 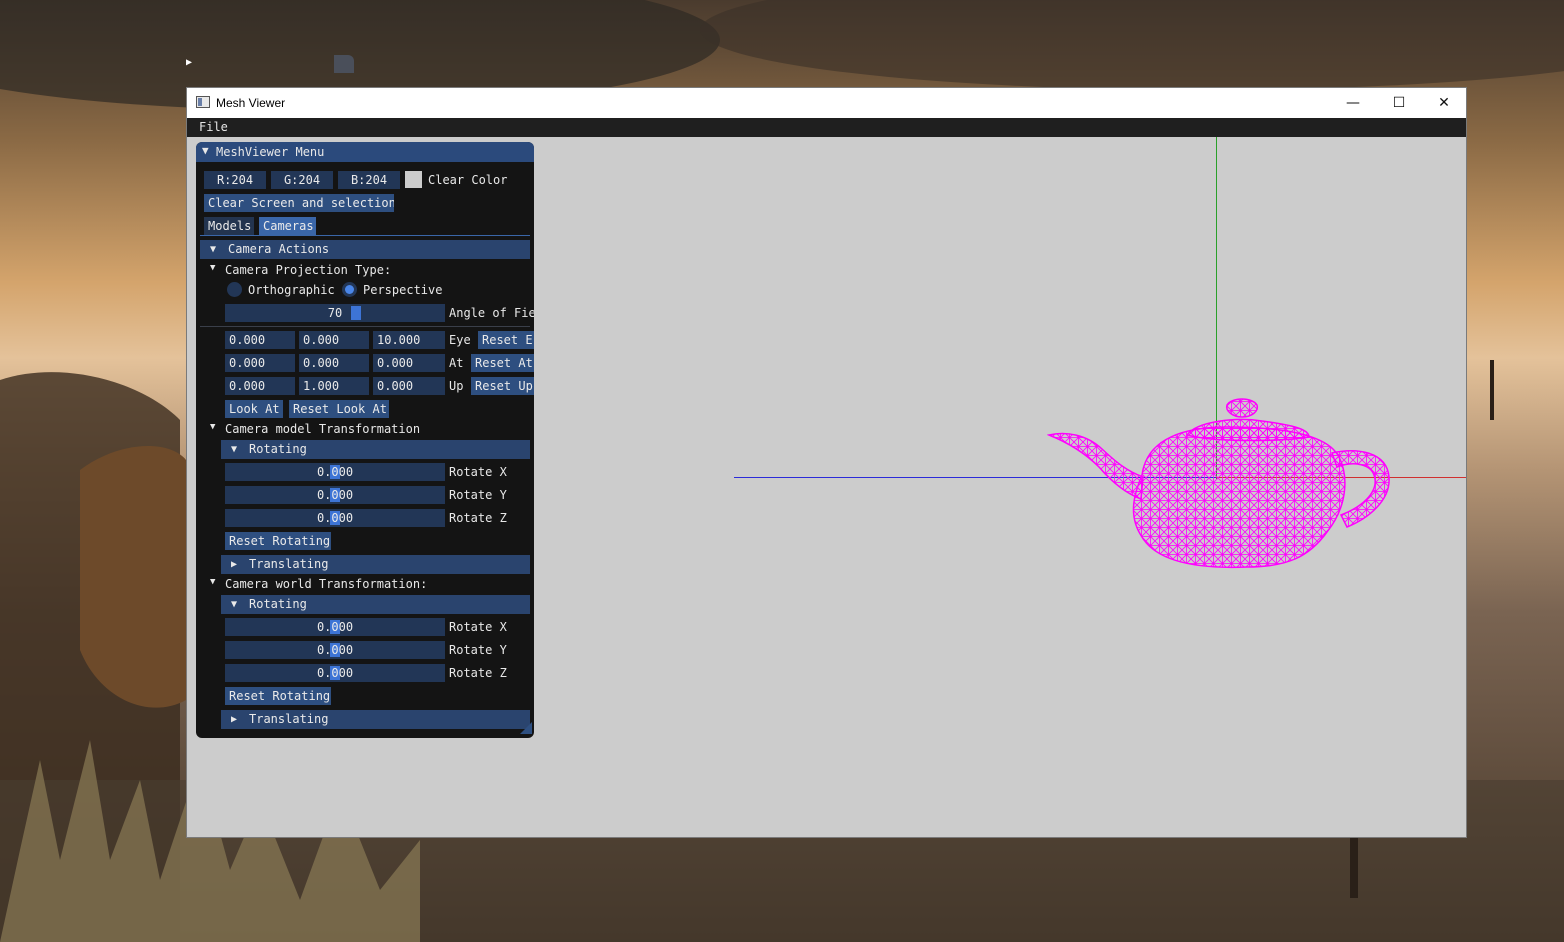 What do you see at coordinates (335, 673) in the screenshot?
I see `world-rotate-z-slider: 0.000` at bounding box center [335, 673].